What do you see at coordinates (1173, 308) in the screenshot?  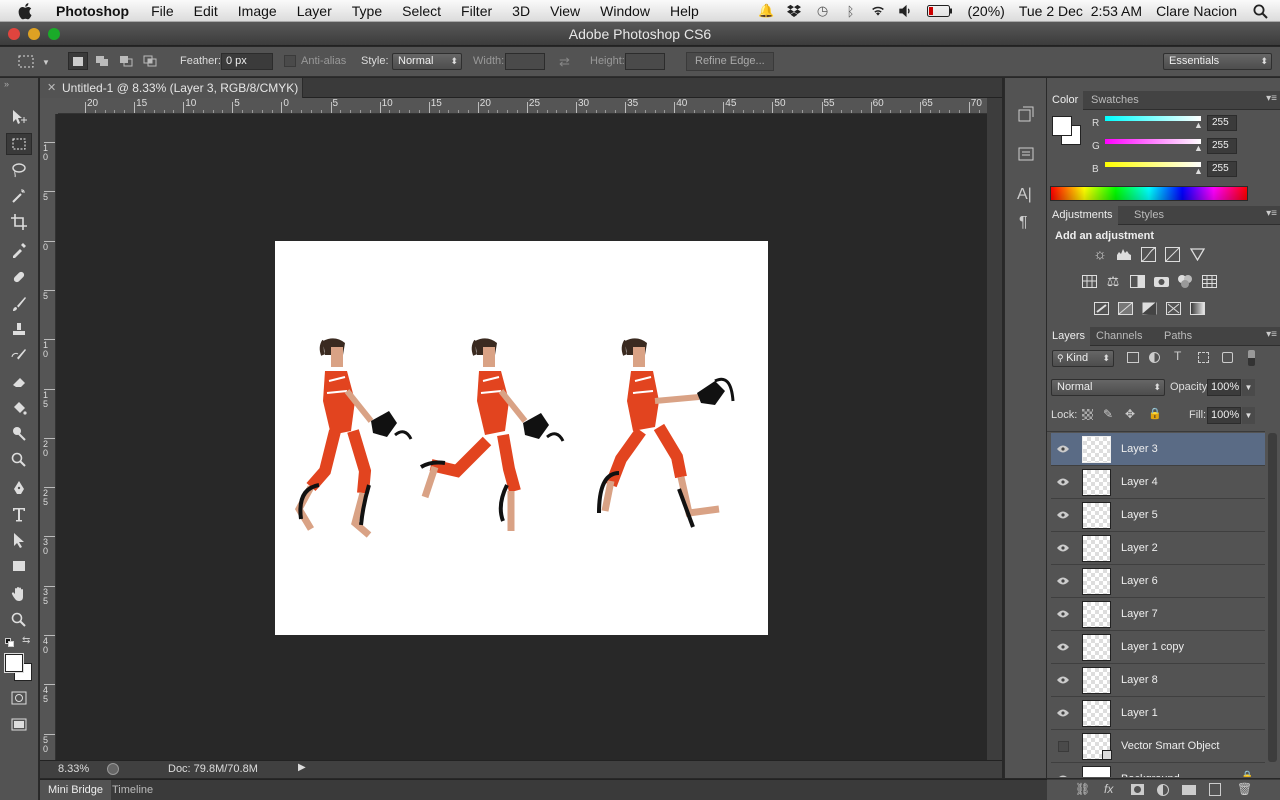 I see `selective-color-icon` at bounding box center [1173, 308].